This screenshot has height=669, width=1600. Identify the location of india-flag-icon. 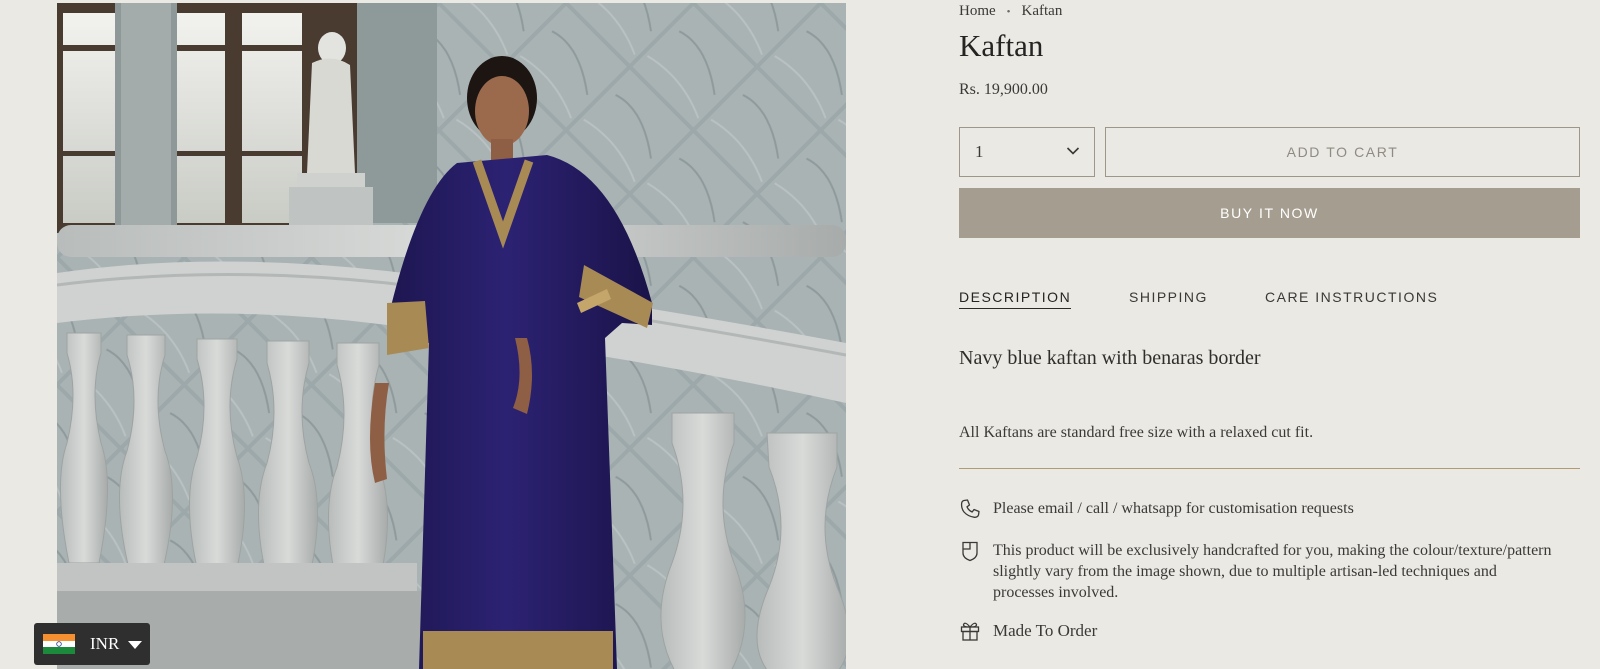
(59, 644).